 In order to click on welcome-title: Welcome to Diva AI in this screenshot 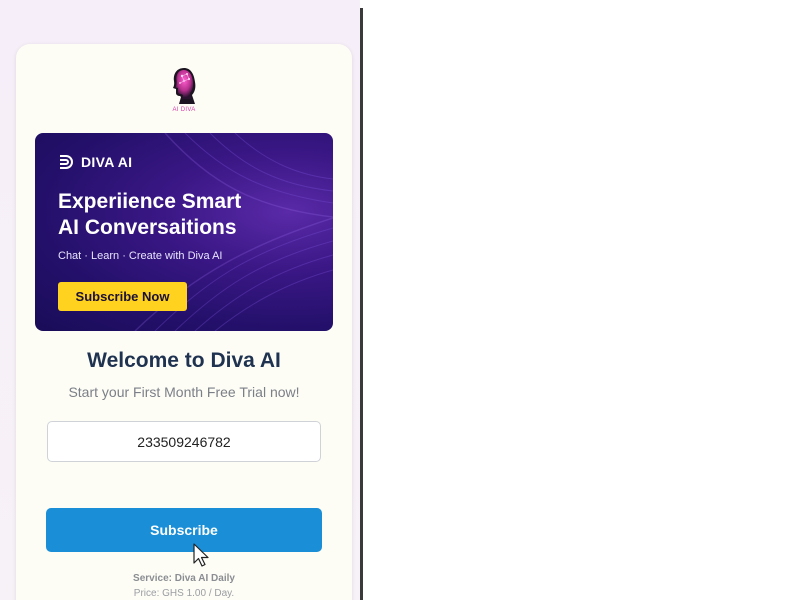, I will do `click(184, 360)`.